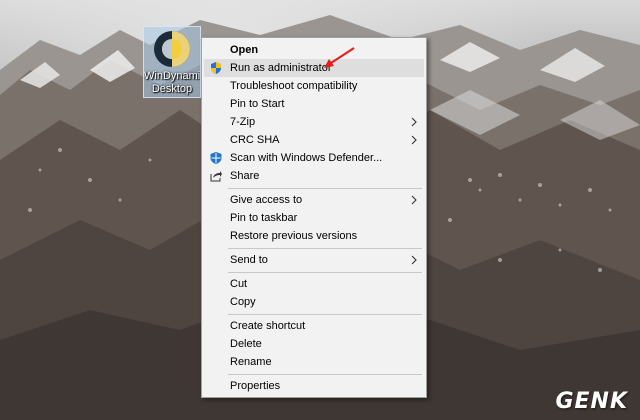 The width and height of the screenshot is (640, 420). What do you see at coordinates (255, 386) in the screenshot?
I see `menu-item-label: Properties` at bounding box center [255, 386].